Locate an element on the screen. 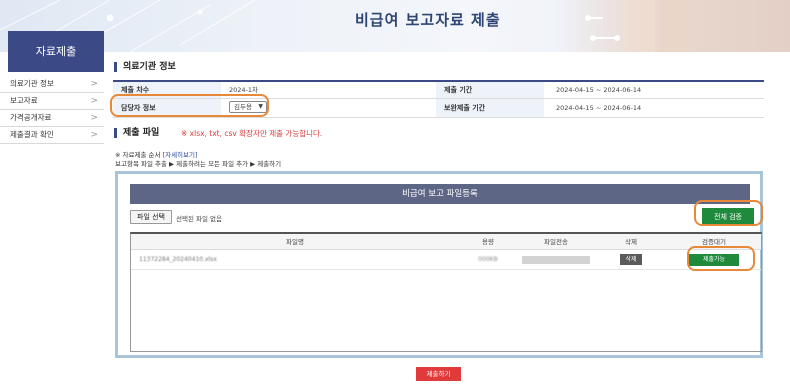 The image size is (790, 387). sidebar-menu: 의료기관 정보 > 보고자료 > 가격공개자료 > 제출결과 확인 > is located at coordinates (52, 110).